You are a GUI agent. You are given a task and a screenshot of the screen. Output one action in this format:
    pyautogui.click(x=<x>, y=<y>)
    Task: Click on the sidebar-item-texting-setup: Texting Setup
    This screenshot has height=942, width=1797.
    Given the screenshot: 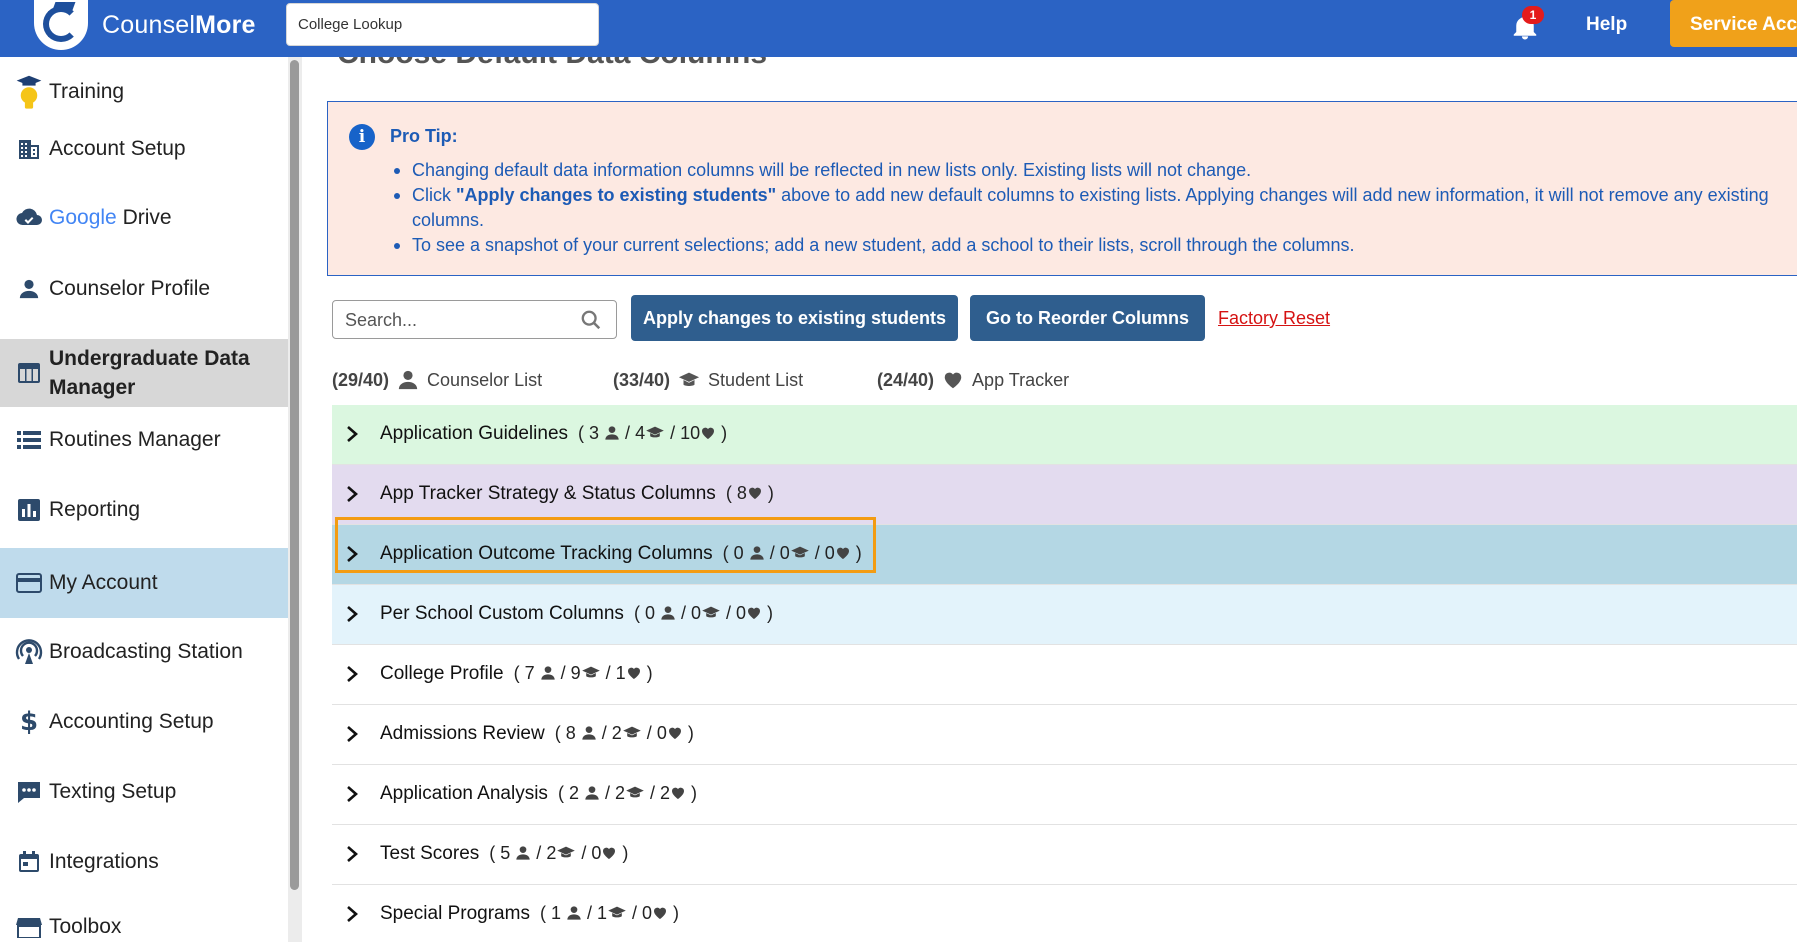 What is the action you would take?
    pyautogui.click(x=144, y=792)
    